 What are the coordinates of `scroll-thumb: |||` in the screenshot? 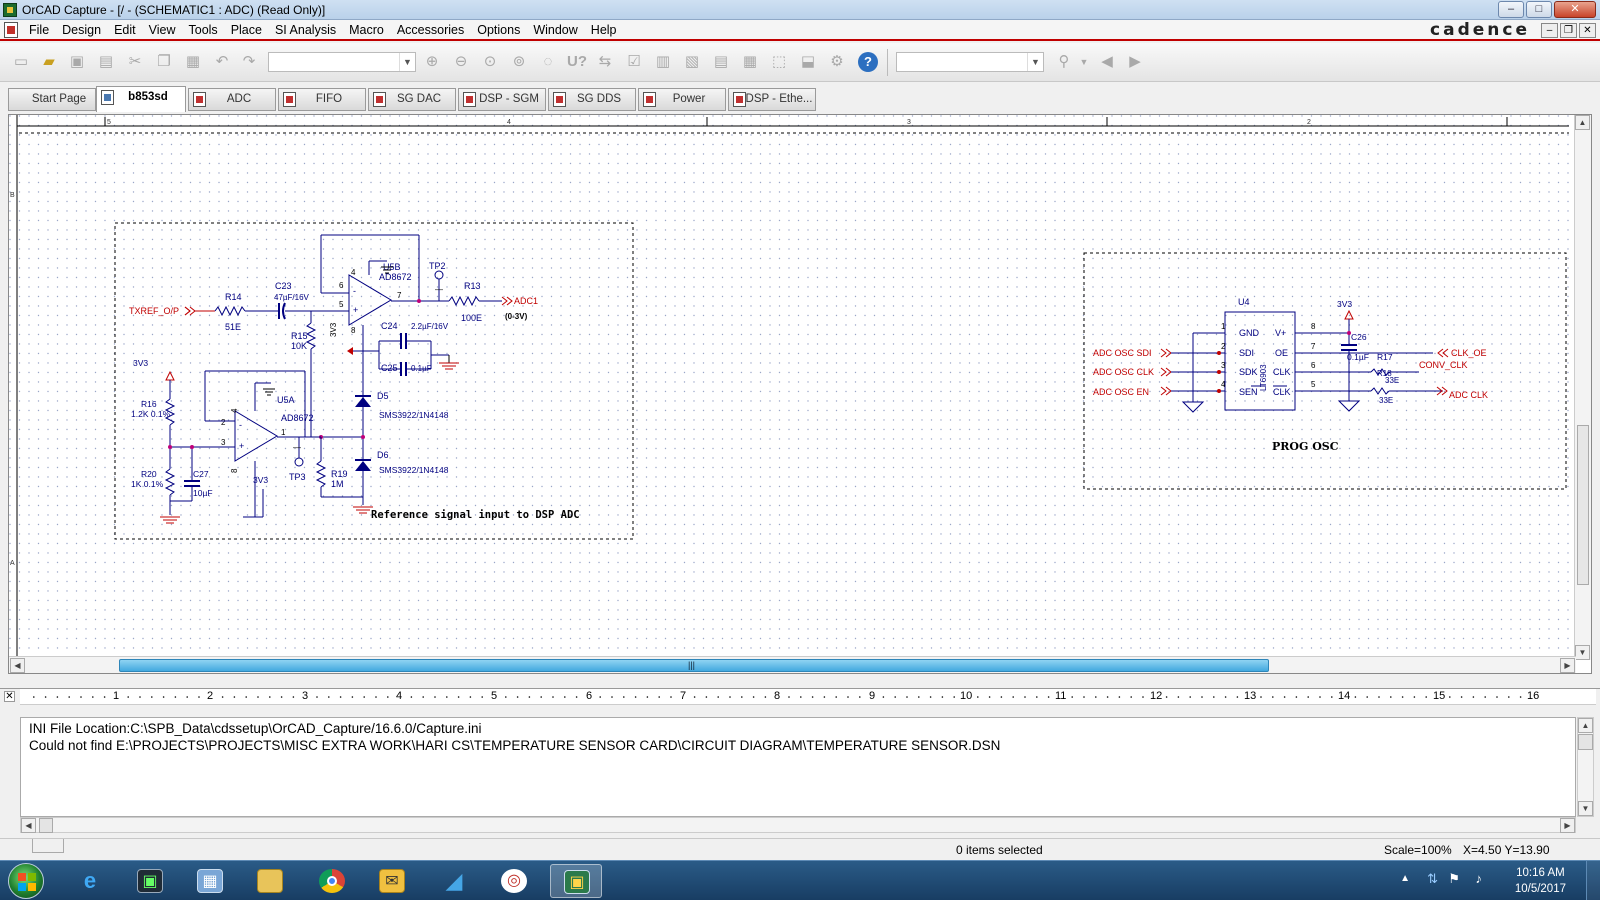 It's located at (694, 665).